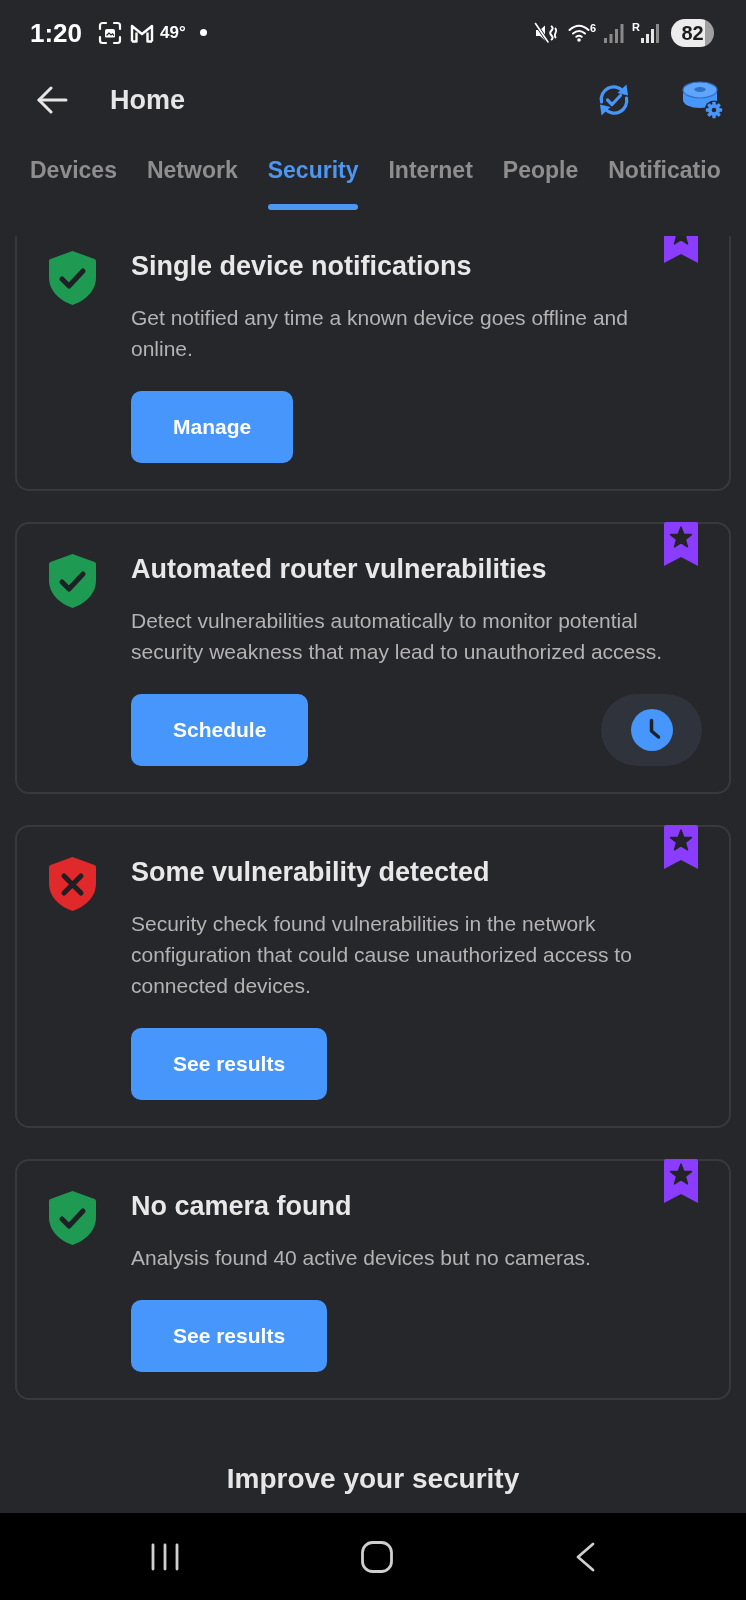 The width and height of the screenshot is (746, 1600). I want to click on tab: People, so click(540, 172).